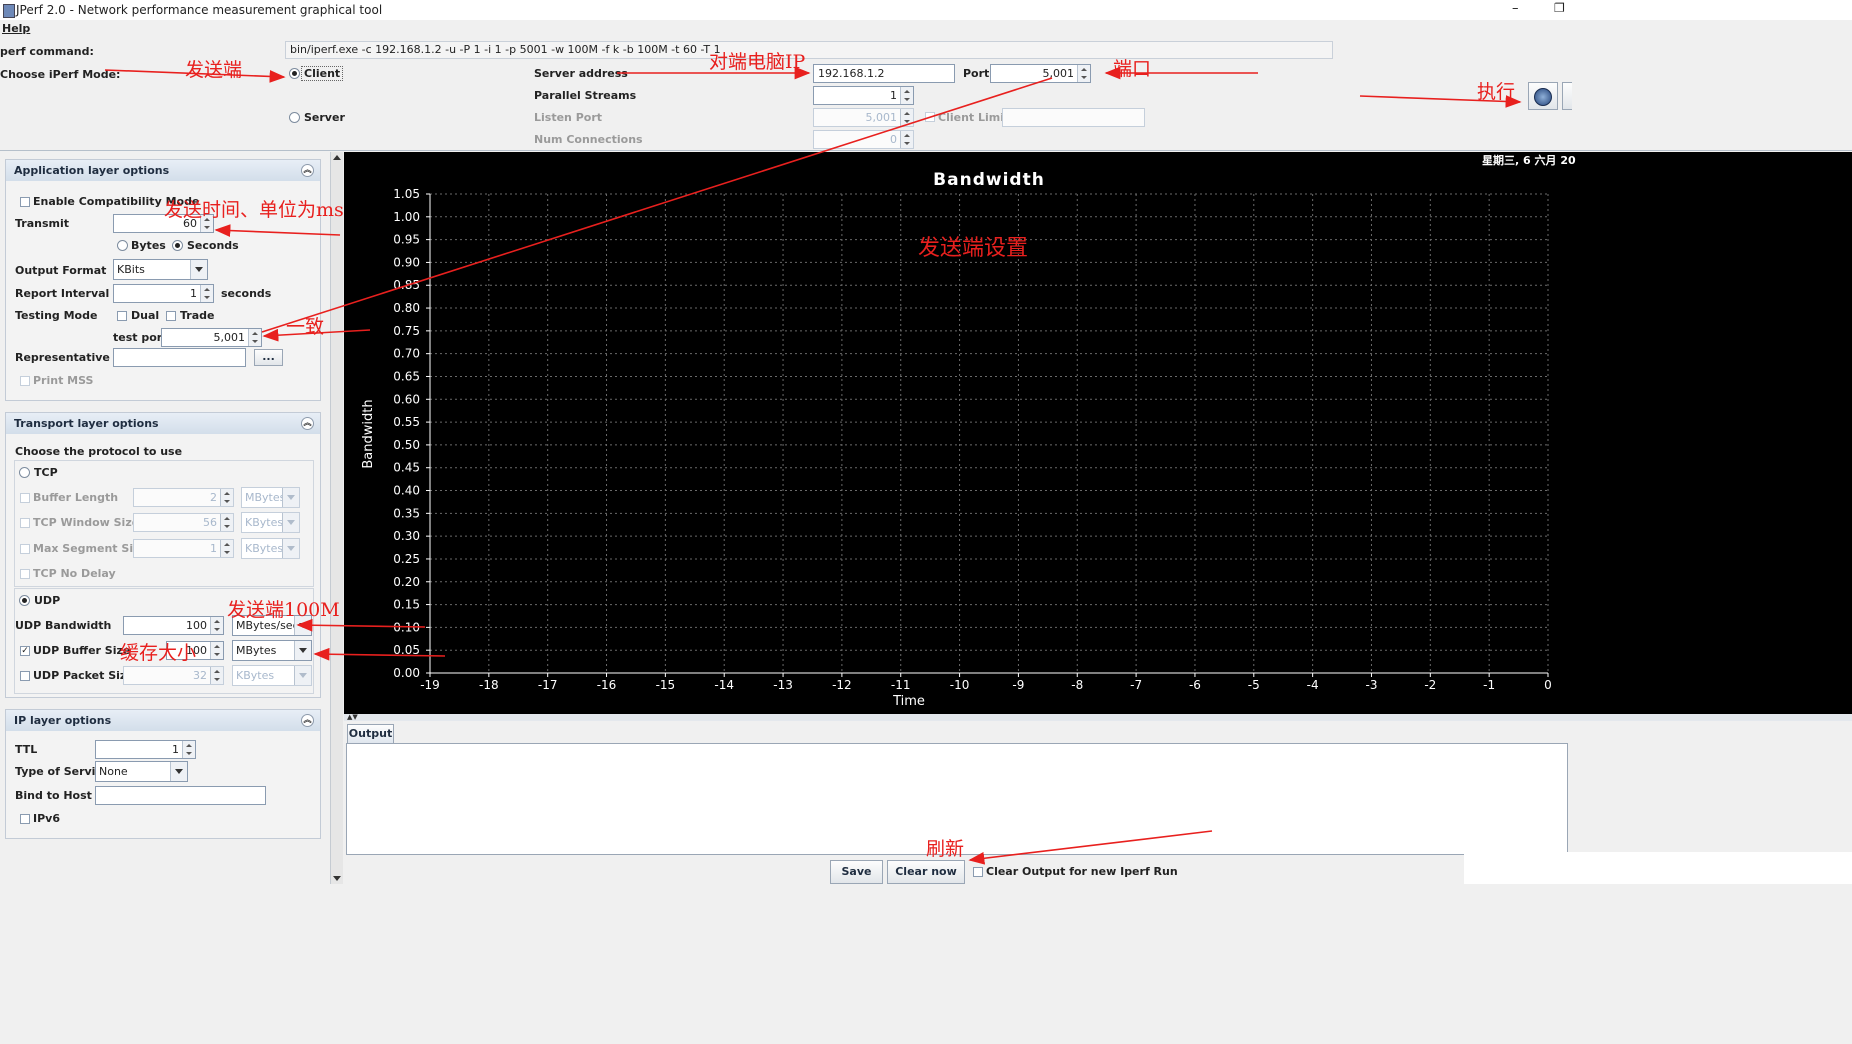  Describe the element at coordinates (211, 337) in the screenshot. I see `test-port-field: 5,001` at that location.